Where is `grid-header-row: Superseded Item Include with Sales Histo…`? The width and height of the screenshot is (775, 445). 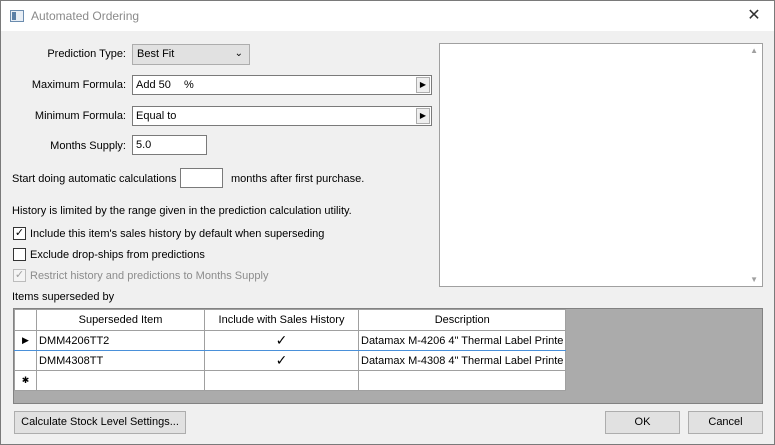
grid-header-row: Superseded Item Include with Sales Histo… is located at coordinates (290, 320).